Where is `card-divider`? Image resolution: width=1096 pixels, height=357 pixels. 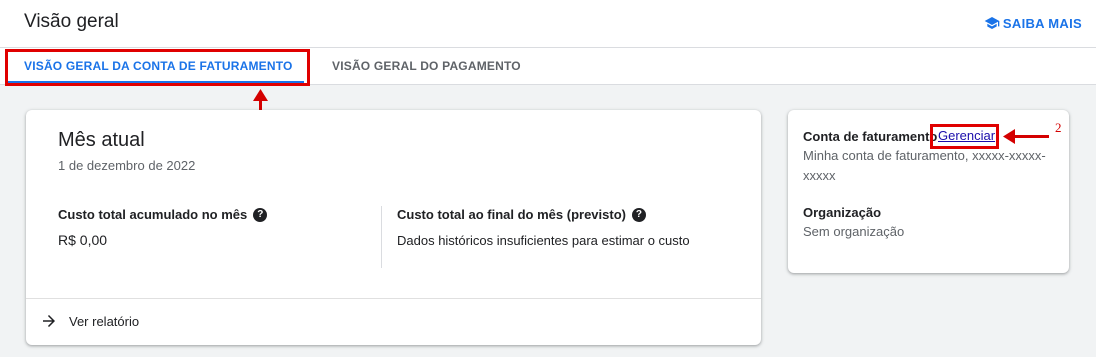 card-divider is located at coordinates (393, 298).